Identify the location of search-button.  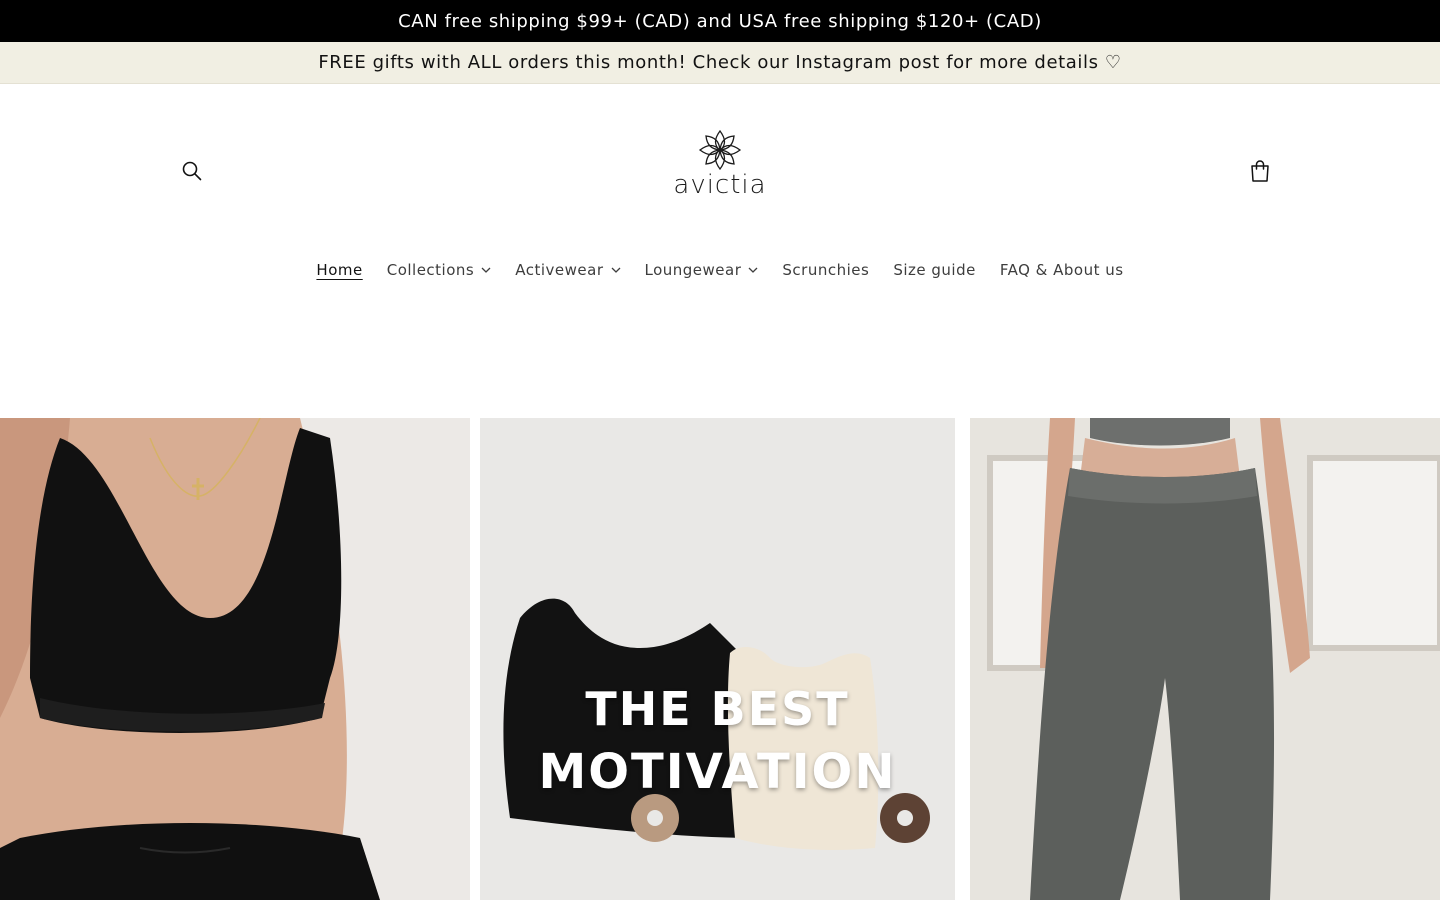
(192, 171).